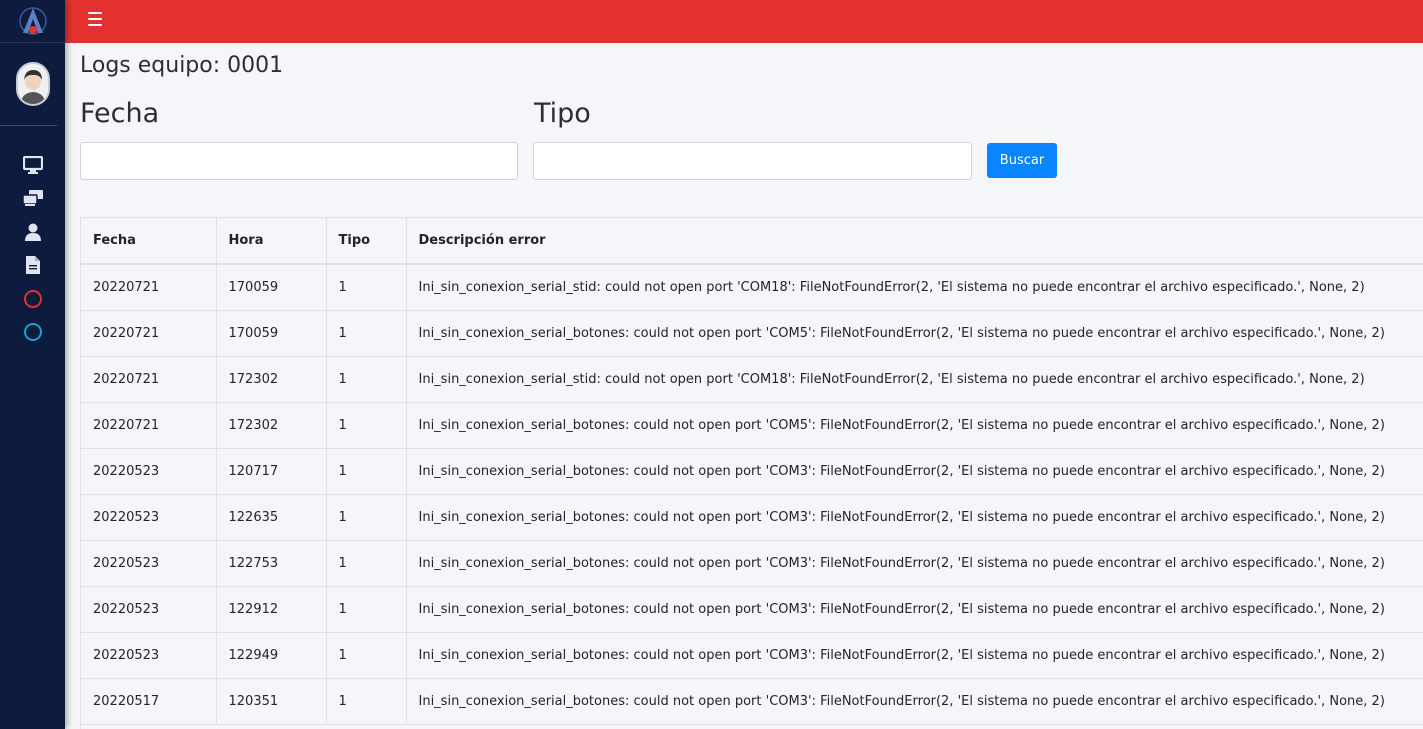 This screenshot has height=729, width=1423. I want to click on sidebar-item-monitor, so click(32, 165).